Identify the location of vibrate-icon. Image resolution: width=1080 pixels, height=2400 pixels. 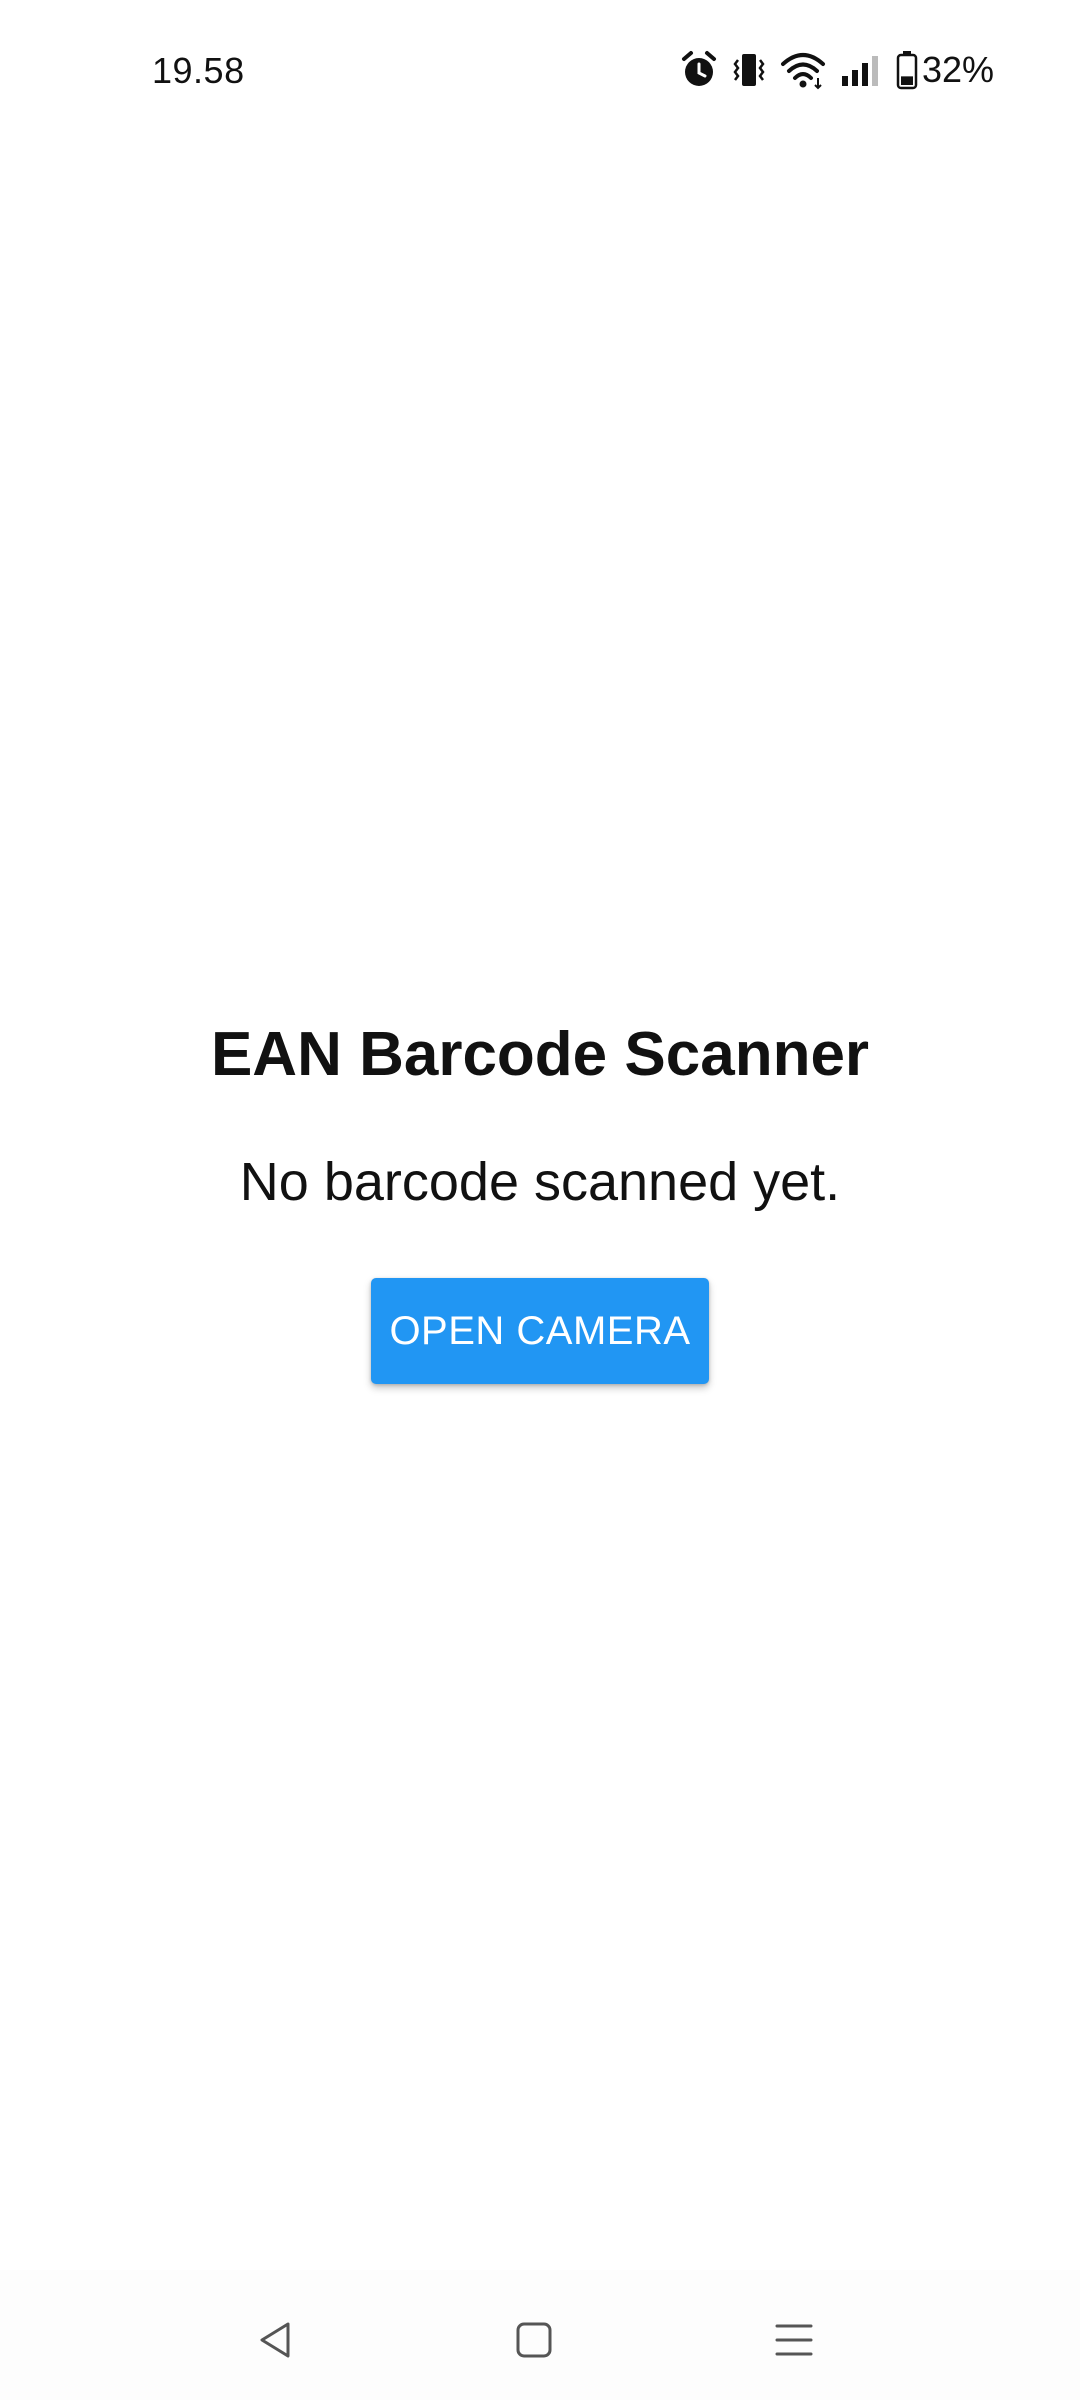
(749, 70).